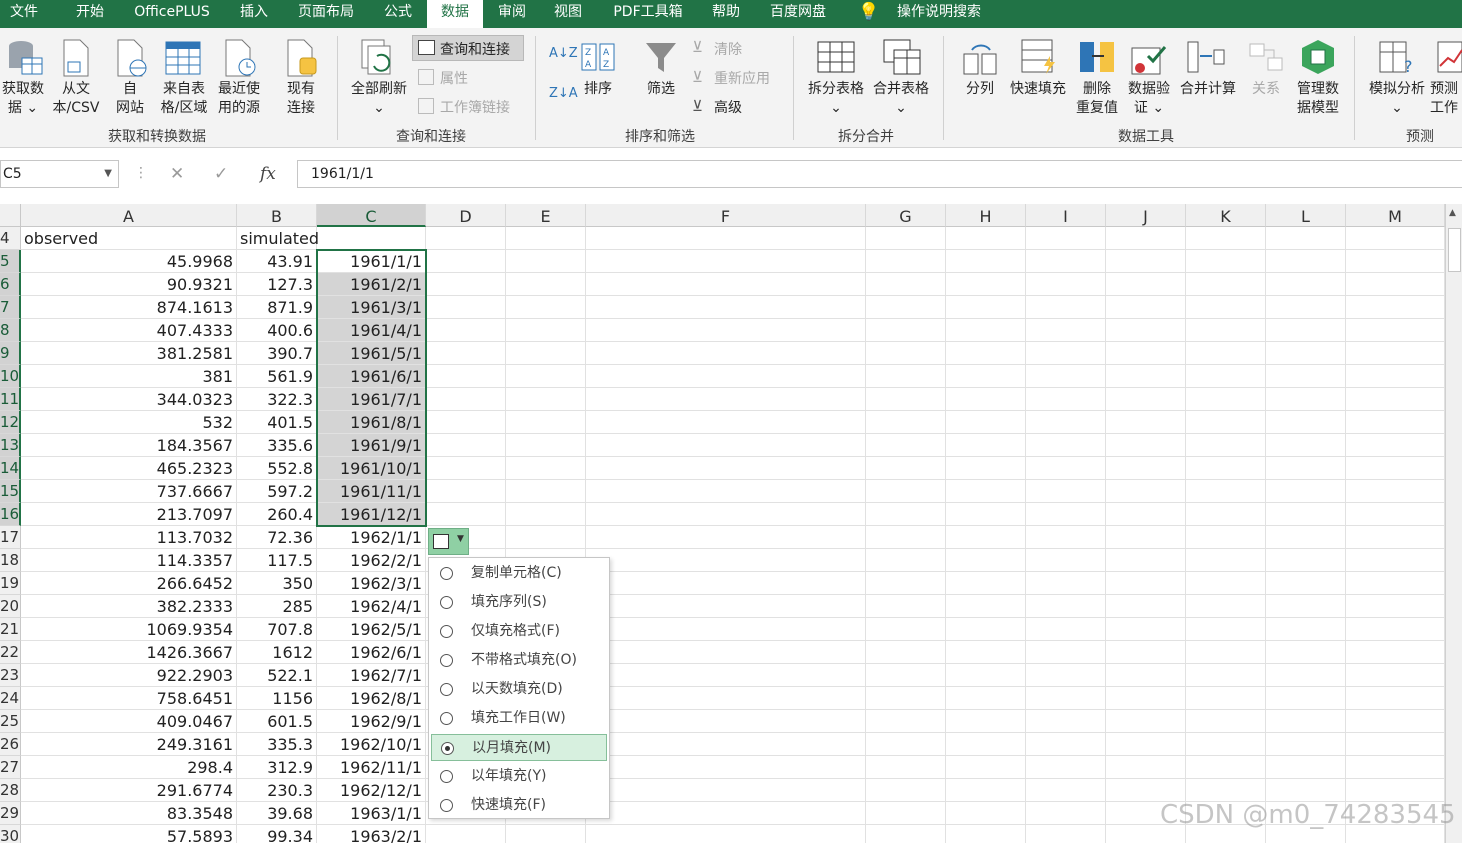  What do you see at coordinates (648, 14) in the screenshot?
I see `tab-pdf-toolbox: PDF工具箱` at bounding box center [648, 14].